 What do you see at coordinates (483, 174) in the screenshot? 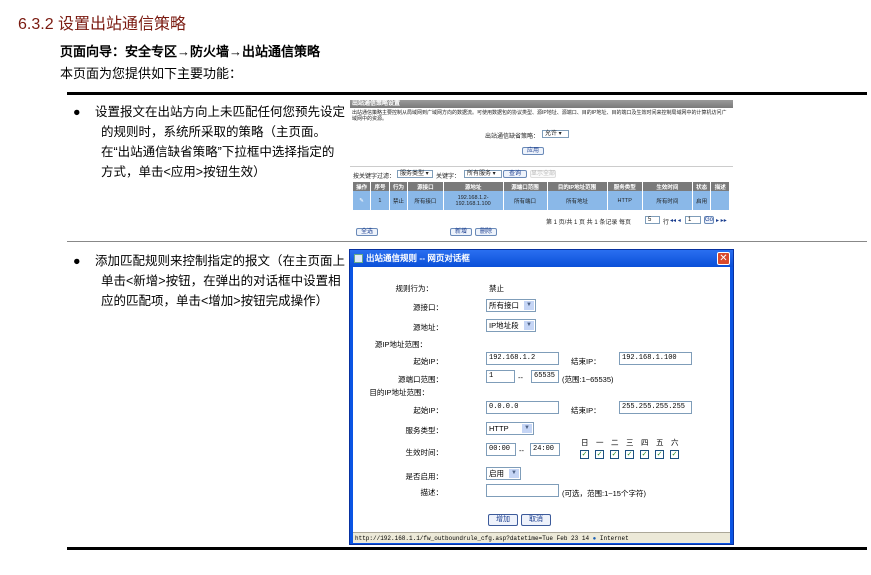
I see `keyword-select: 所有服务 ▾` at bounding box center [483, 174].